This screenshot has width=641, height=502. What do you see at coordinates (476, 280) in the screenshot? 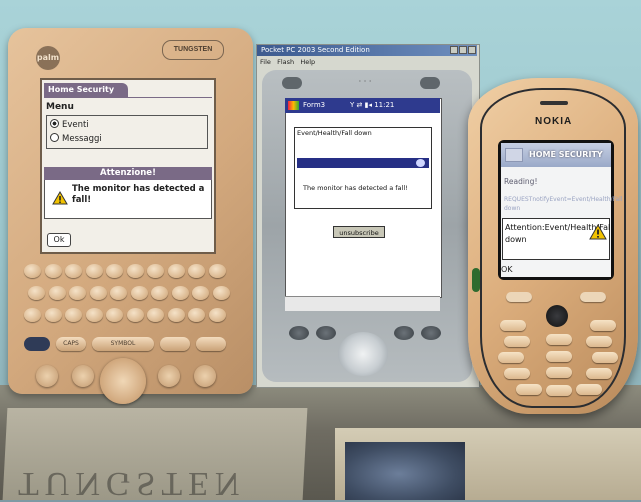
I see `nokia-side-key` at bounding box center [476, 280].